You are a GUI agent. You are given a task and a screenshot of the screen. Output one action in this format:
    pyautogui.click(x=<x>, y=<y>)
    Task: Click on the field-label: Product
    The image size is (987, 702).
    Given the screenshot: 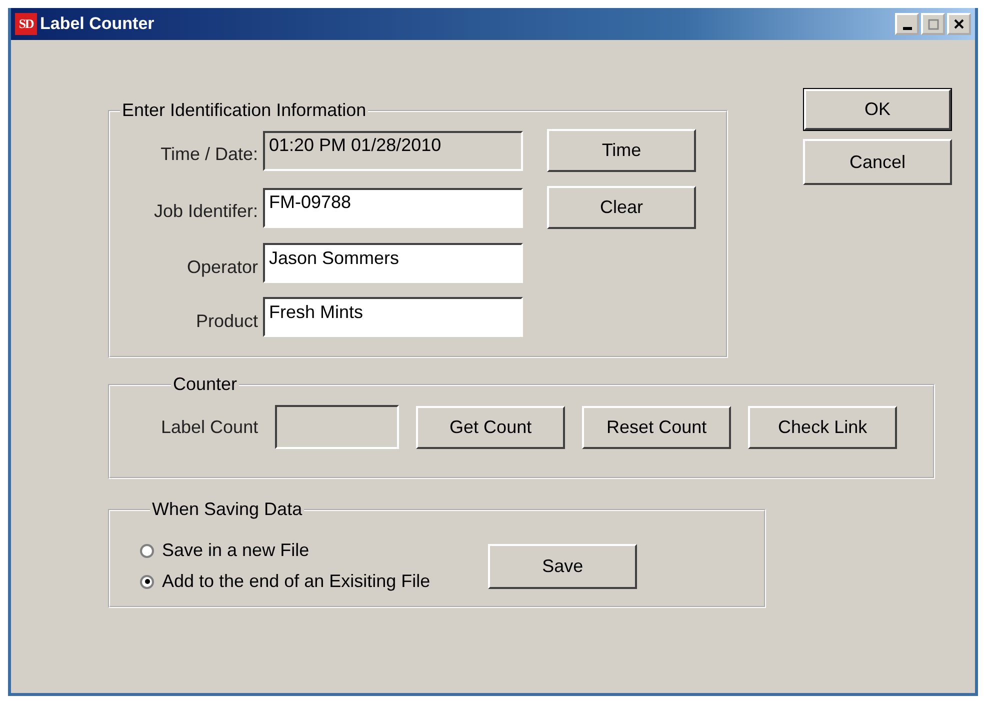 What is the action you would take?
    pyautogui.click(x=227, y=321)
    